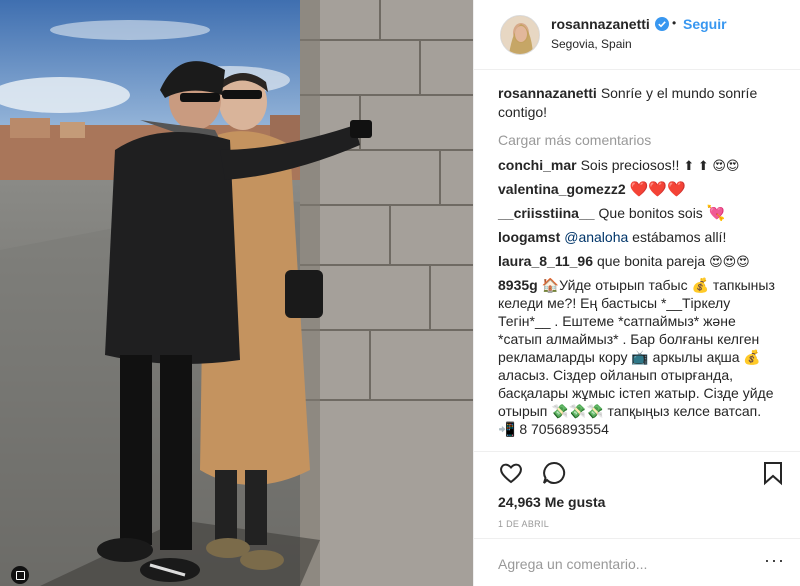 This screenshot has height=586, width=800. Describe the element at coordinates (546, 213) in the screenshot. I see `comment-username: __criisstiina__` at that location.